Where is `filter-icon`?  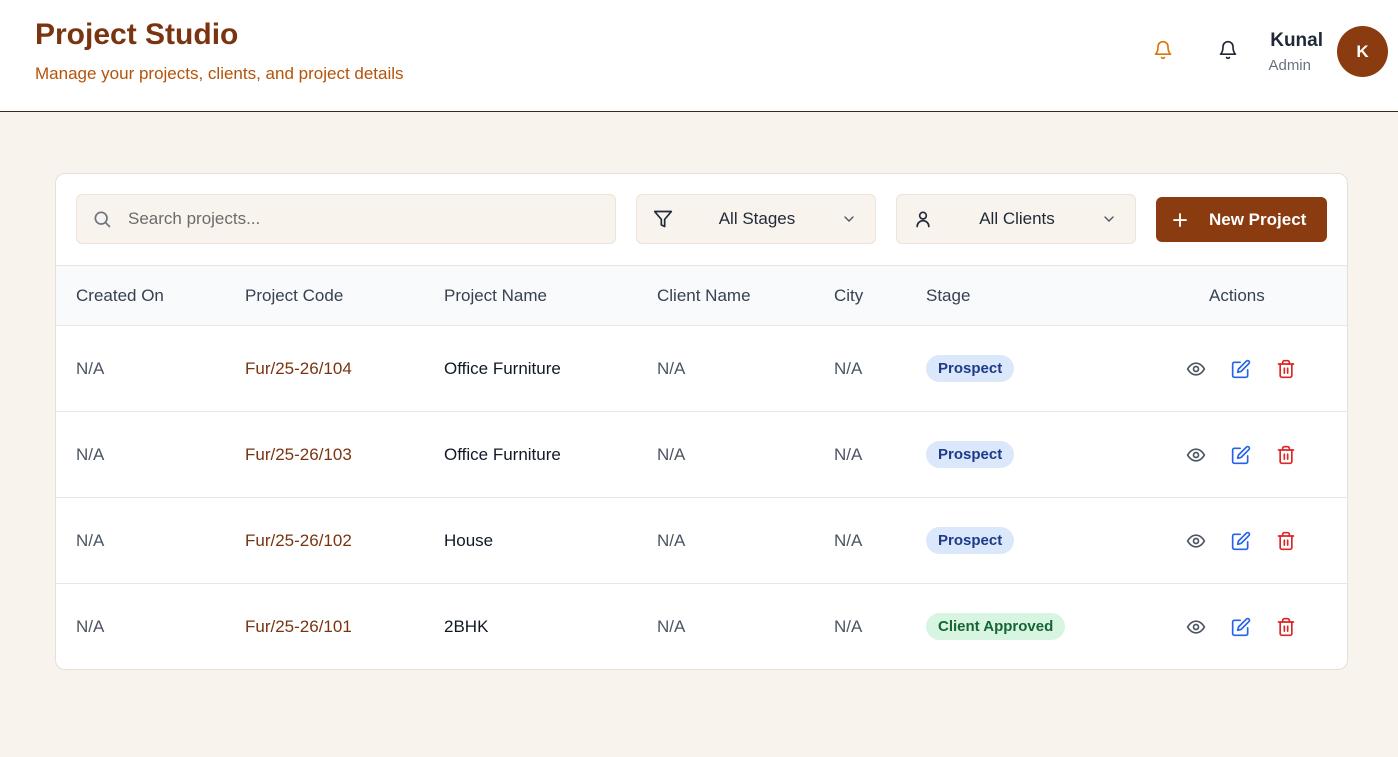
filter-icon is located at coordinates (663, 219).